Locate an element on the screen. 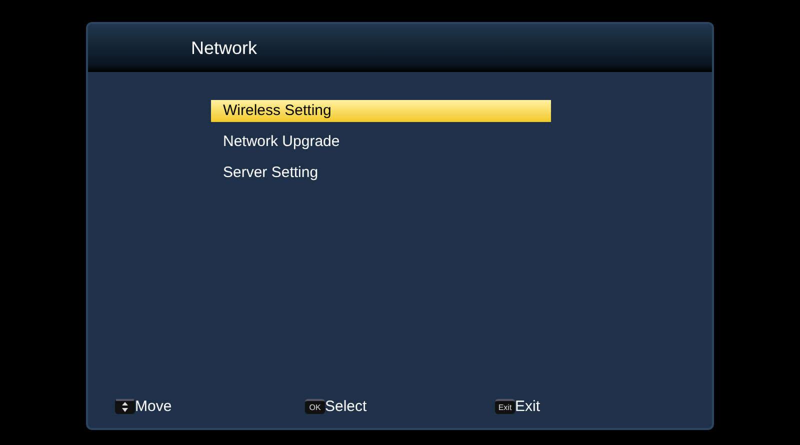 Image resolution: width=800 pixels, height=445 pixels. remote-key: OK is located at coordinates (315, 406).